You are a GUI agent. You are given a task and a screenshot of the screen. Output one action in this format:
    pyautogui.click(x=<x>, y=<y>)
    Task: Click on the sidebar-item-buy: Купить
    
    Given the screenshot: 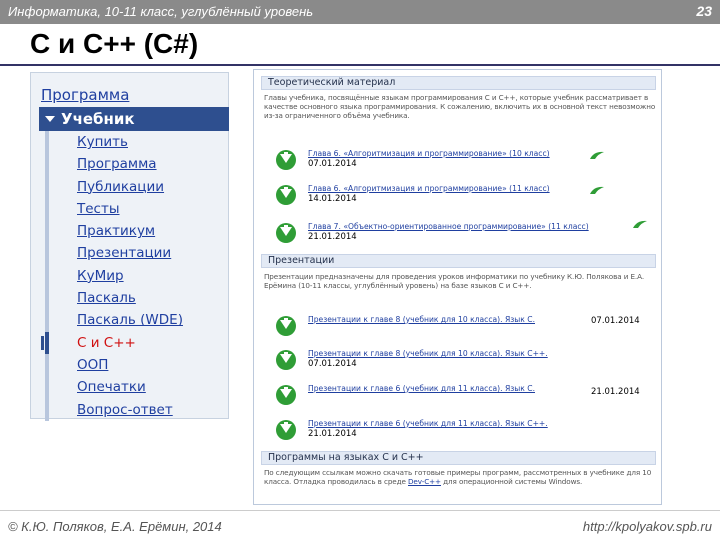 What is the action you would take?
    pyautogui.click(x=137, y=142)
    